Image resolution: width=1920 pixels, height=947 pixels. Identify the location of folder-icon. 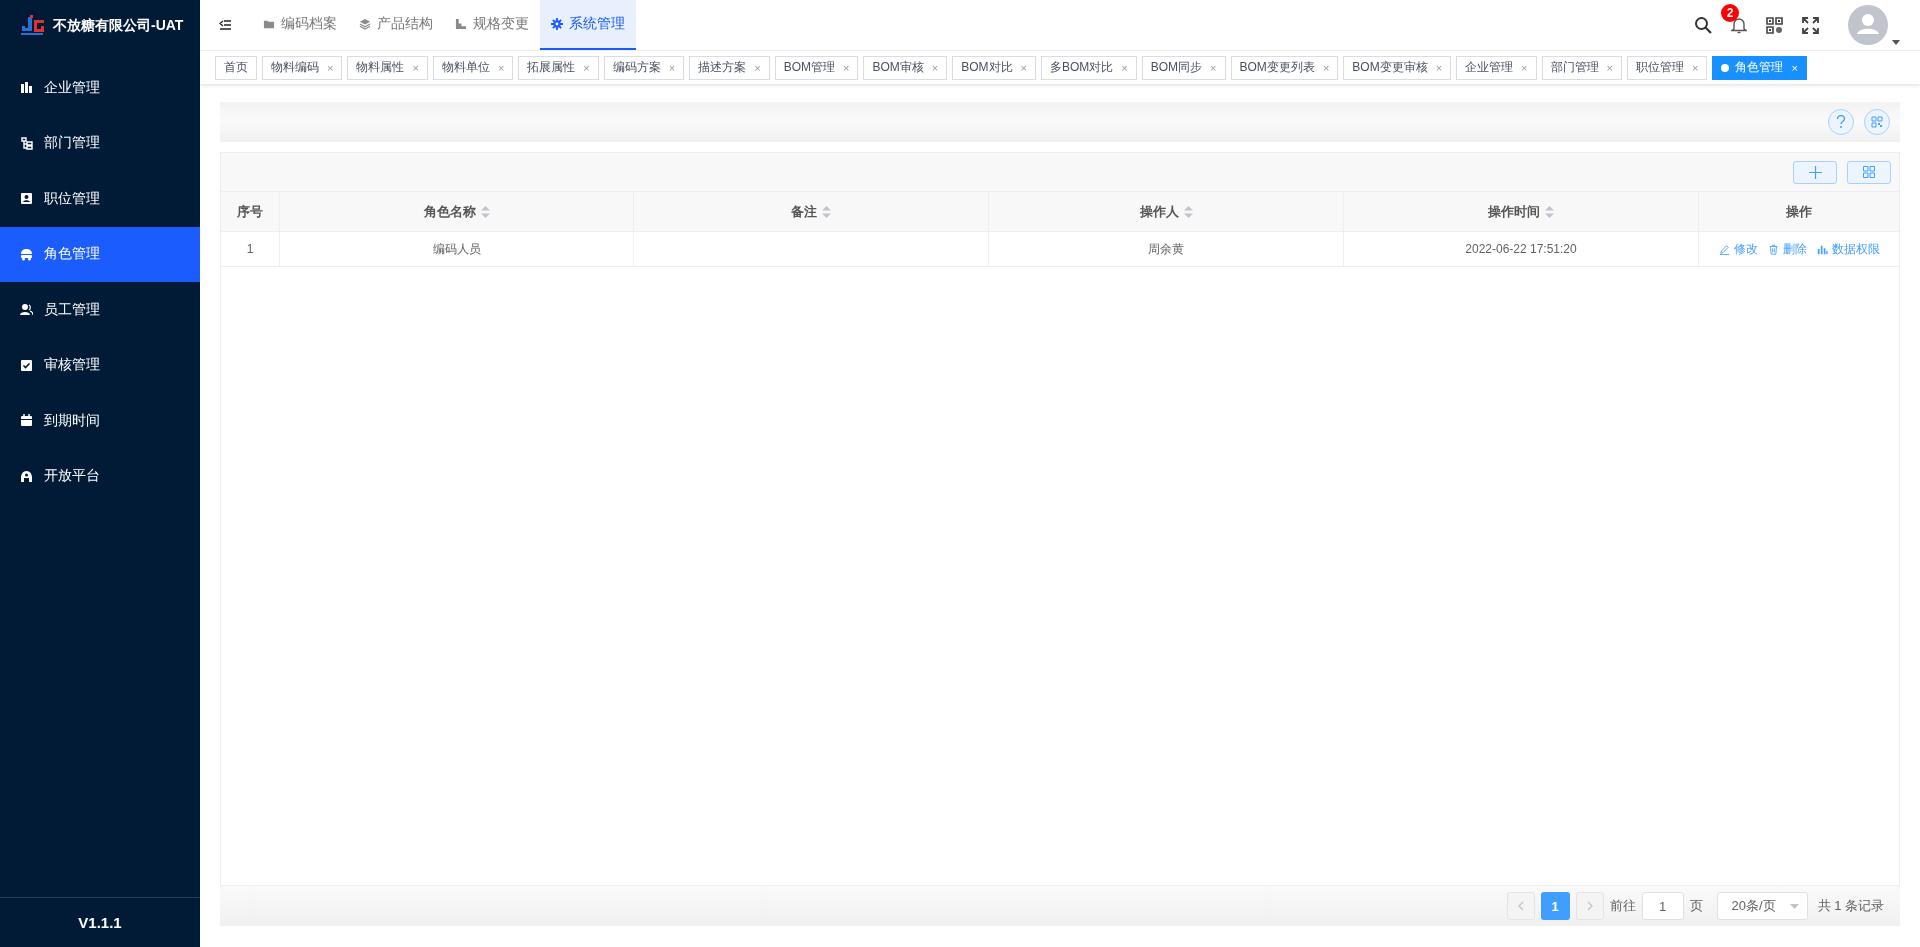
(269, 24).